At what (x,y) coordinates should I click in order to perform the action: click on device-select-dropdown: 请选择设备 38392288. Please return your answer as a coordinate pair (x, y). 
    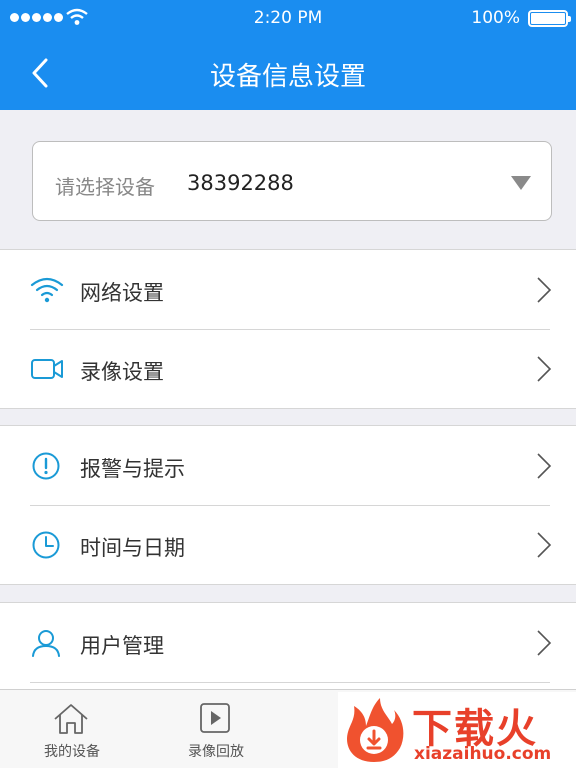
    Looking at the image, I should click on (292, 181).